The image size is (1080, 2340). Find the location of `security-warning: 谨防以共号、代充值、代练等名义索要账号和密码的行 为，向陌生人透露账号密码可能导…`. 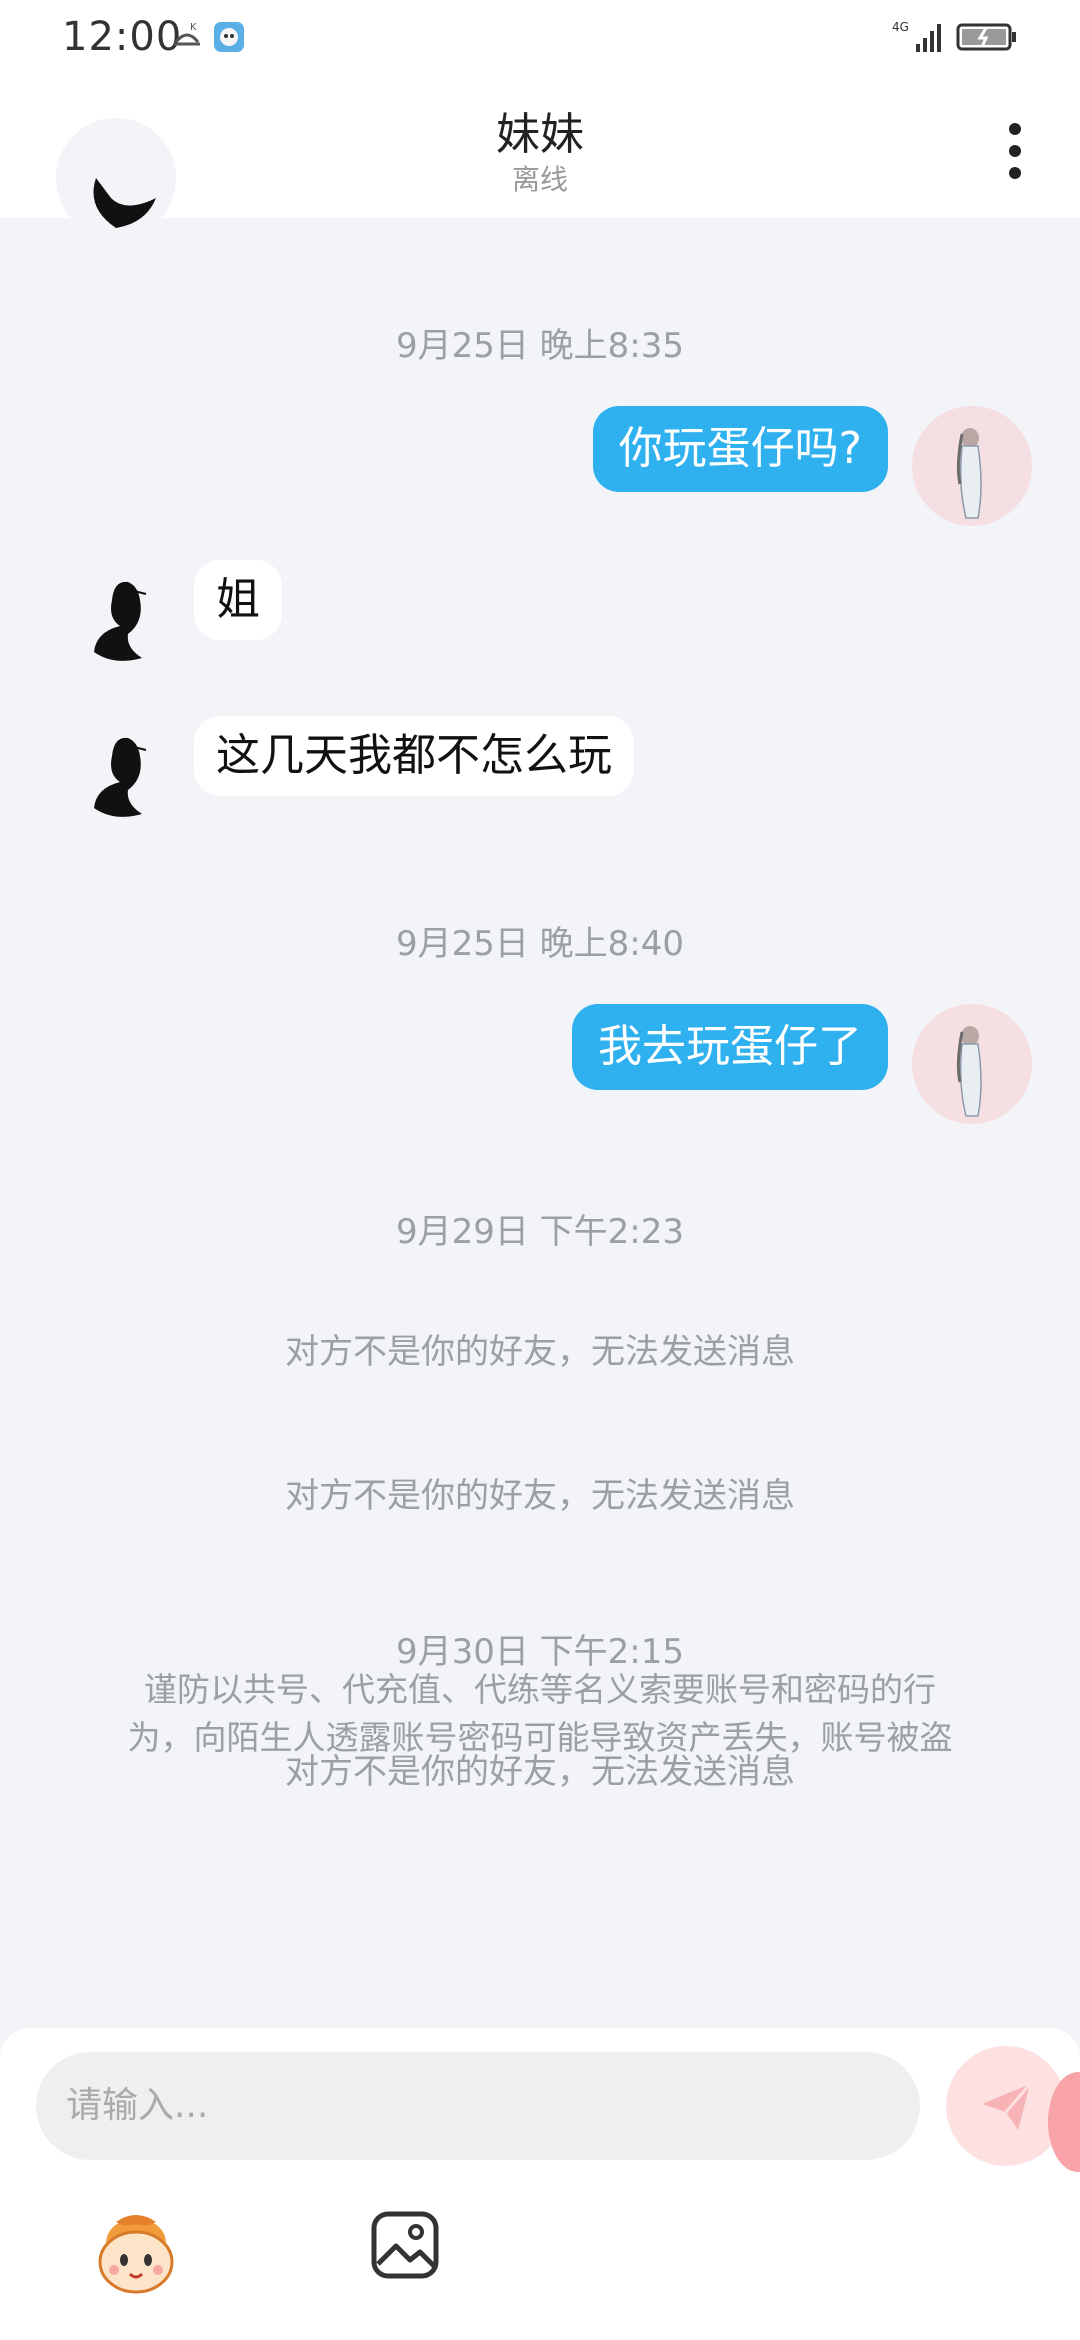

security-warning: 谨防以共号、代充值、代练等名义索要账号和密码的行 为，向陌生人透露账号密码可能导… is located at coordinates (540, 1714).